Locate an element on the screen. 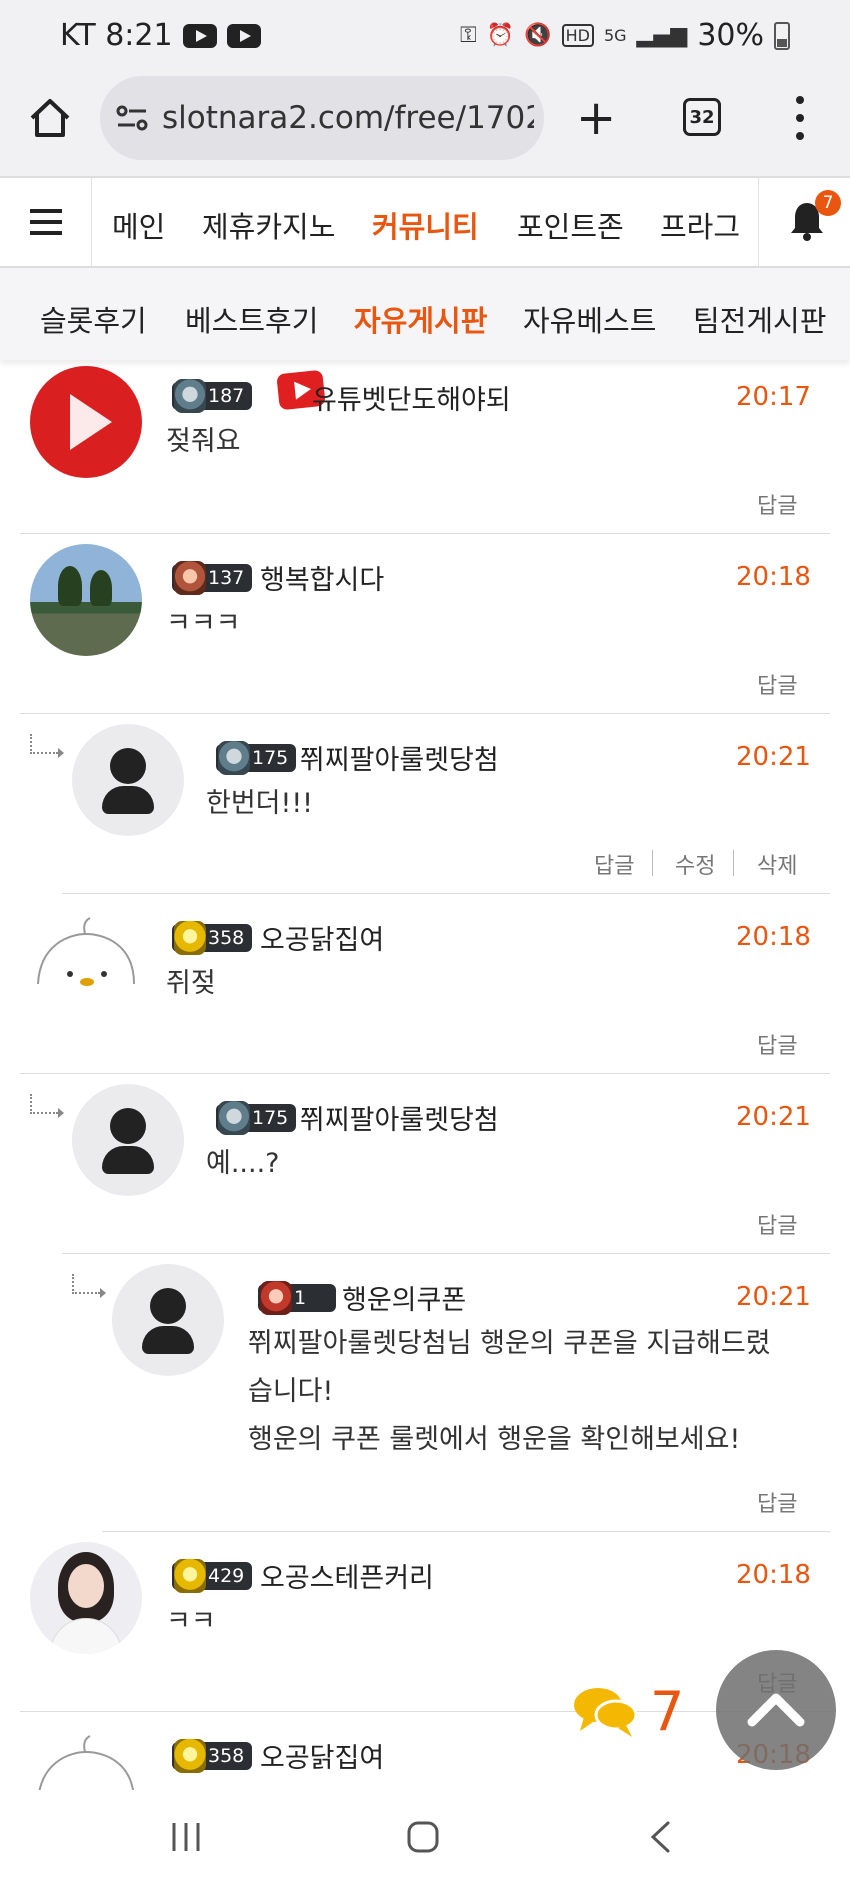 This screenshot has width=850, height=1889. sub-nav: 슬롯후기 베스트후기 자유게시판 자유베스트 팀전게시판 is located at coordinates (425, 314).